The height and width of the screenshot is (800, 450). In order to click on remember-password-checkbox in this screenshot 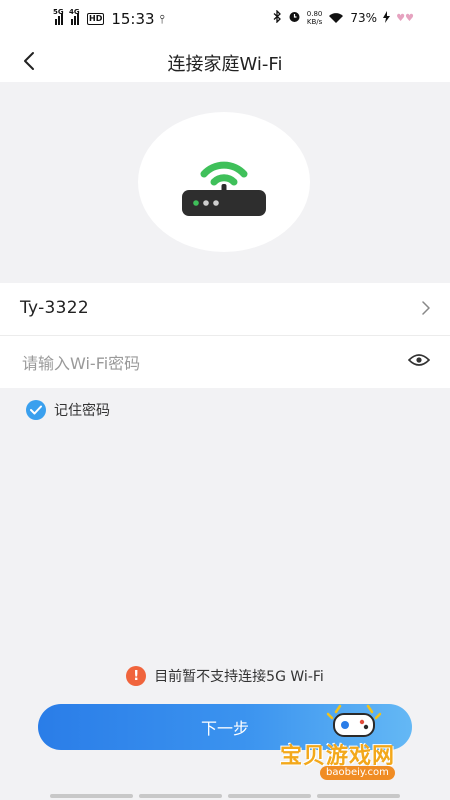, I will do `click(36, 410)`.